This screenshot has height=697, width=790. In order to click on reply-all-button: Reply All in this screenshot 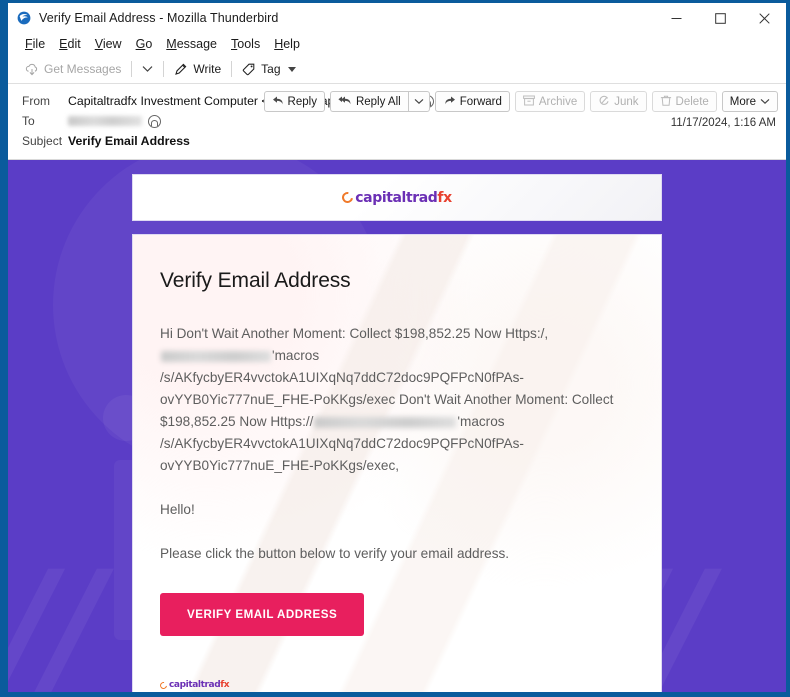, I will do `click(368, 101)`.